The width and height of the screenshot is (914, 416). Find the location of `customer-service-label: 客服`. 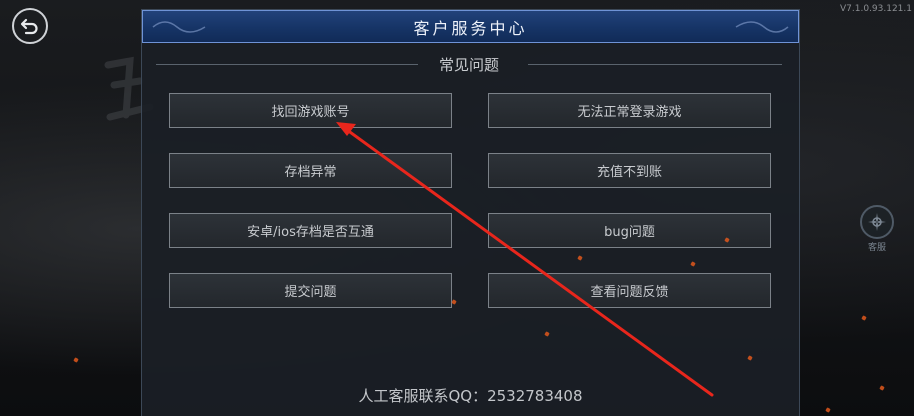

customer-service-label: 客服 is located at coordinates (876, 248).